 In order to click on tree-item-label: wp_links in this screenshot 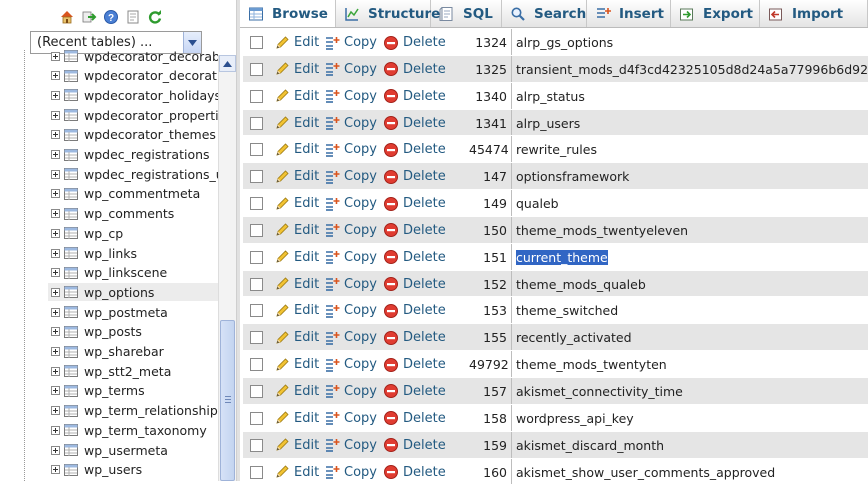, I will do `click(110, 253)`.